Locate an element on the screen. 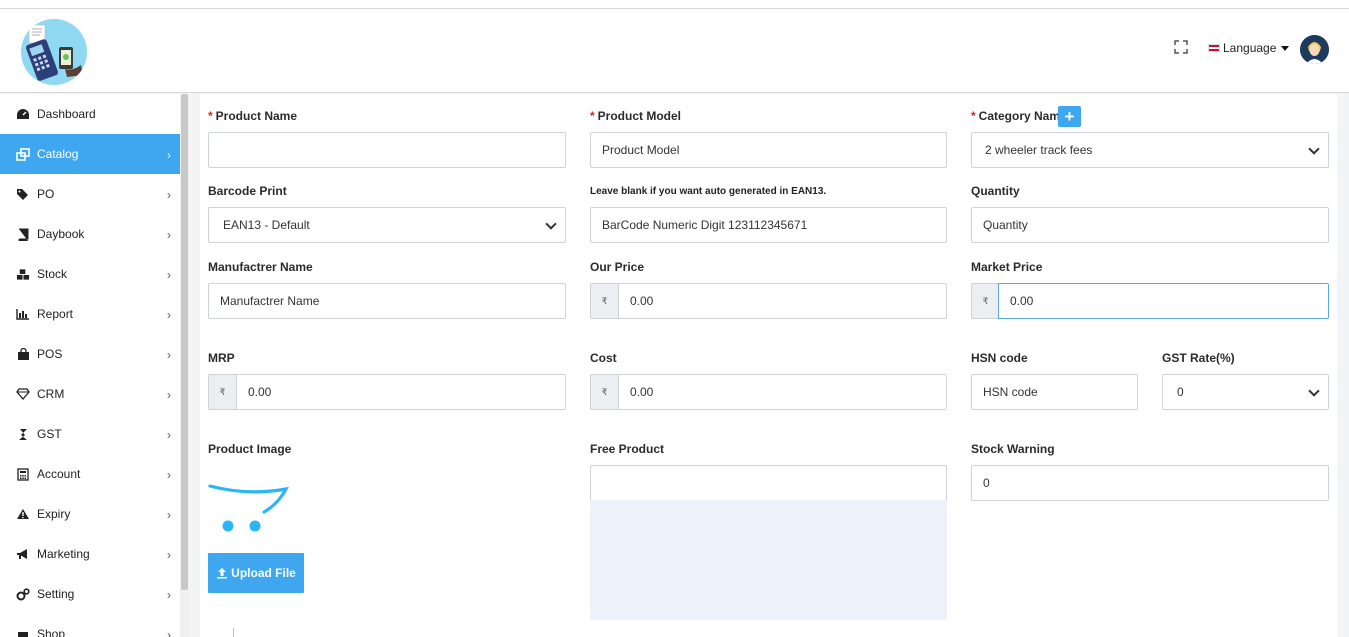 This screenshot has width=1349, height=637. stock-warning-label: Stock Warning is located at coordinates (1013, 449).